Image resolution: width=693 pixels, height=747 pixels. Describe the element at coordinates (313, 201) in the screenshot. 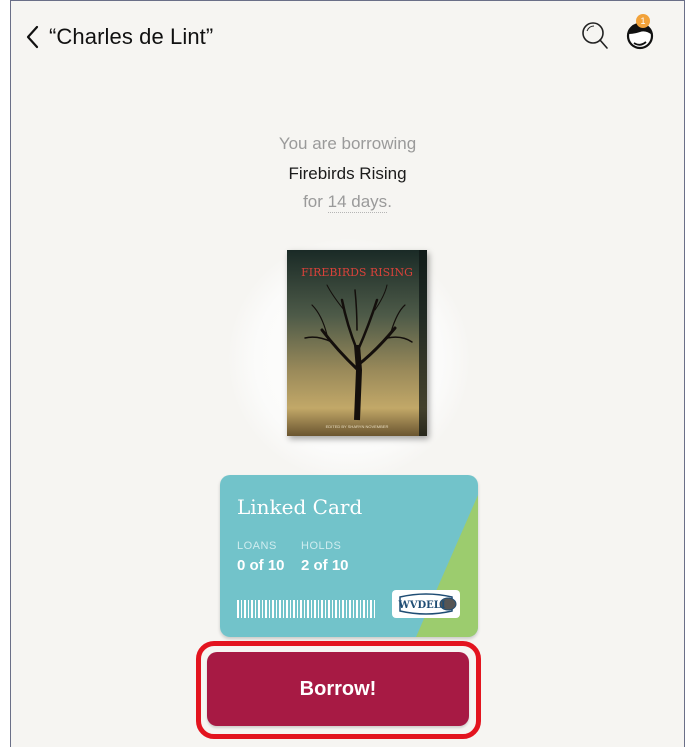

I see `for-label: for` at that location.